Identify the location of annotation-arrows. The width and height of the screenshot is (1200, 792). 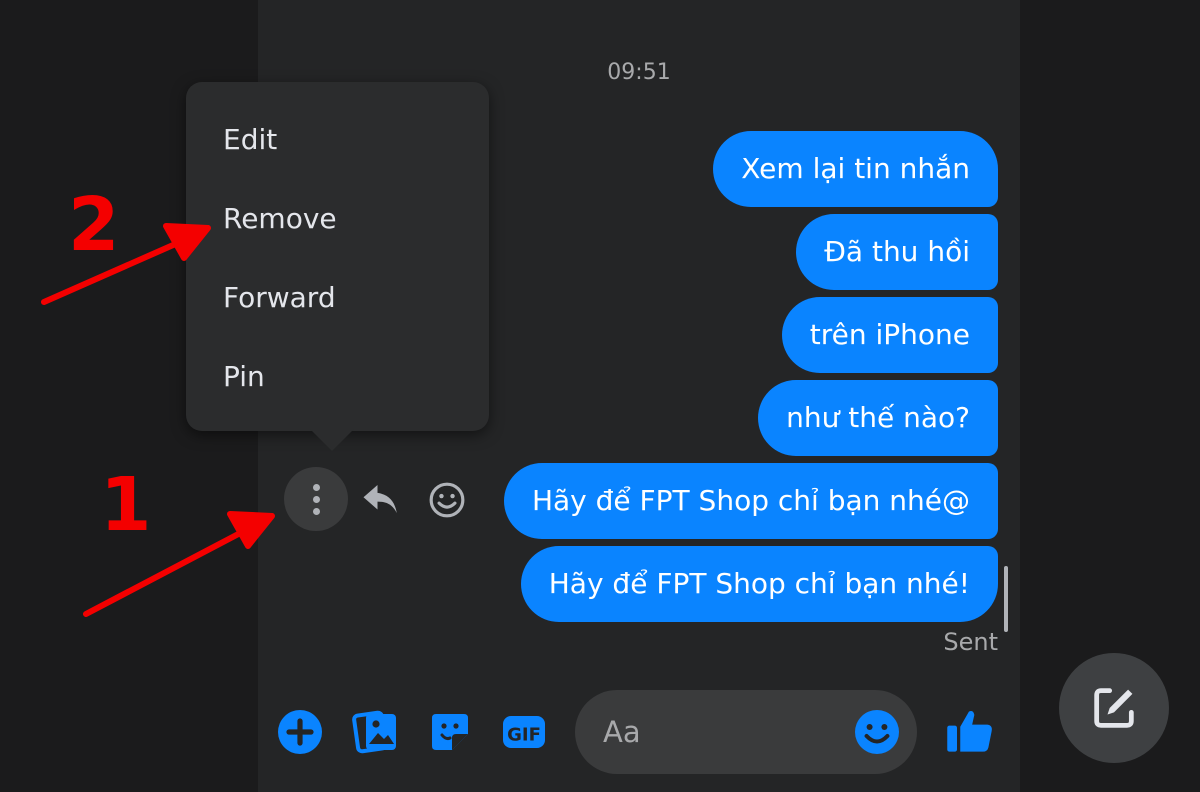
(158, 420).